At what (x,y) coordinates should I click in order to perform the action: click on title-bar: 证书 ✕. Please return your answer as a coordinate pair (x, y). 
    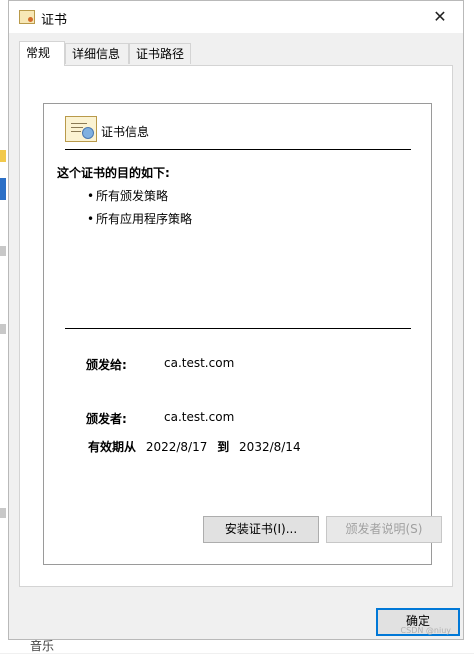
    Looking at the image, I should click on (236, 17).